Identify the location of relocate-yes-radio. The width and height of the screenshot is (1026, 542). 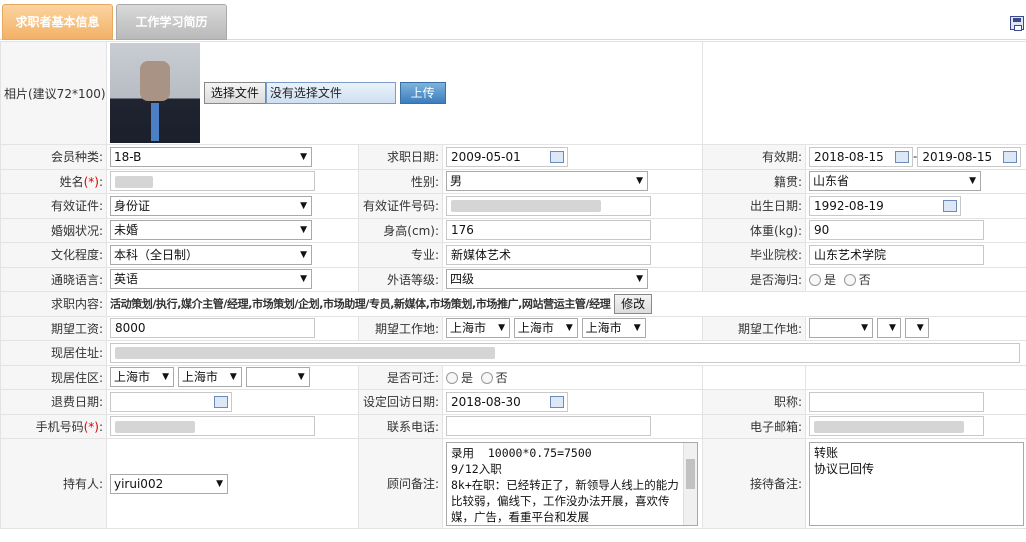
(452, 378).